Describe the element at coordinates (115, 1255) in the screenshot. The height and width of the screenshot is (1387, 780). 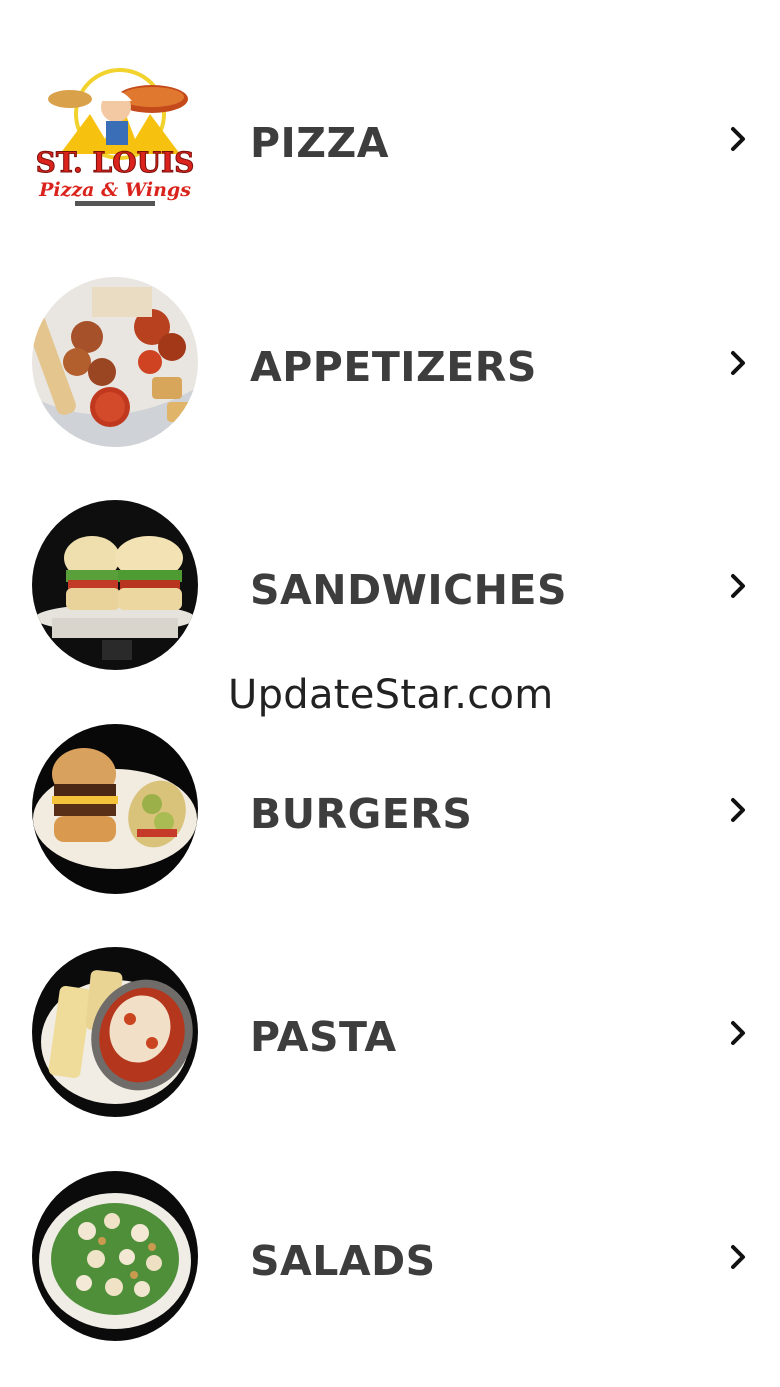
I see `salads-image` at that location.